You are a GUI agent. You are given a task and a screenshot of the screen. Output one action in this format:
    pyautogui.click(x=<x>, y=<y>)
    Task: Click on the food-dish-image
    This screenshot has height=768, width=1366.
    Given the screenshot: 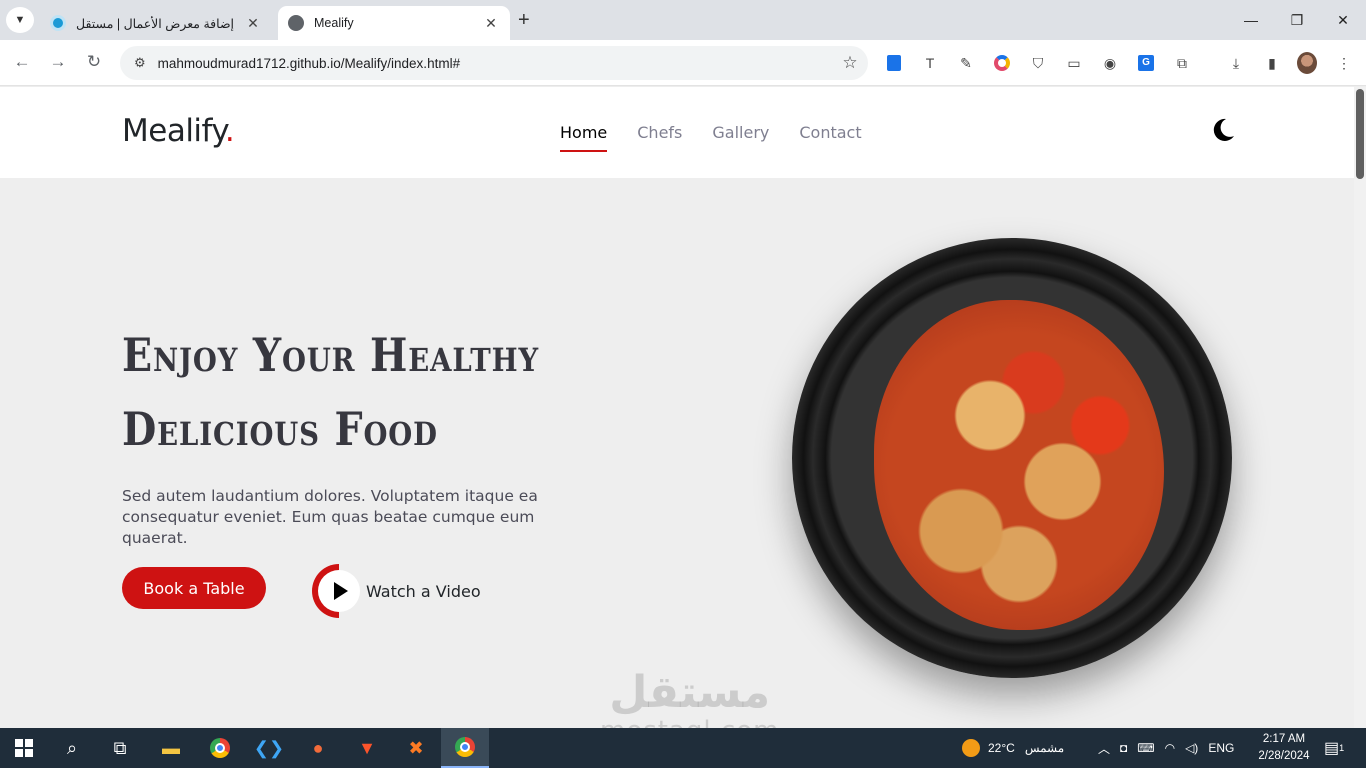 What is the action you would take?
    pyautogui.click(x=1019, y=465)
    